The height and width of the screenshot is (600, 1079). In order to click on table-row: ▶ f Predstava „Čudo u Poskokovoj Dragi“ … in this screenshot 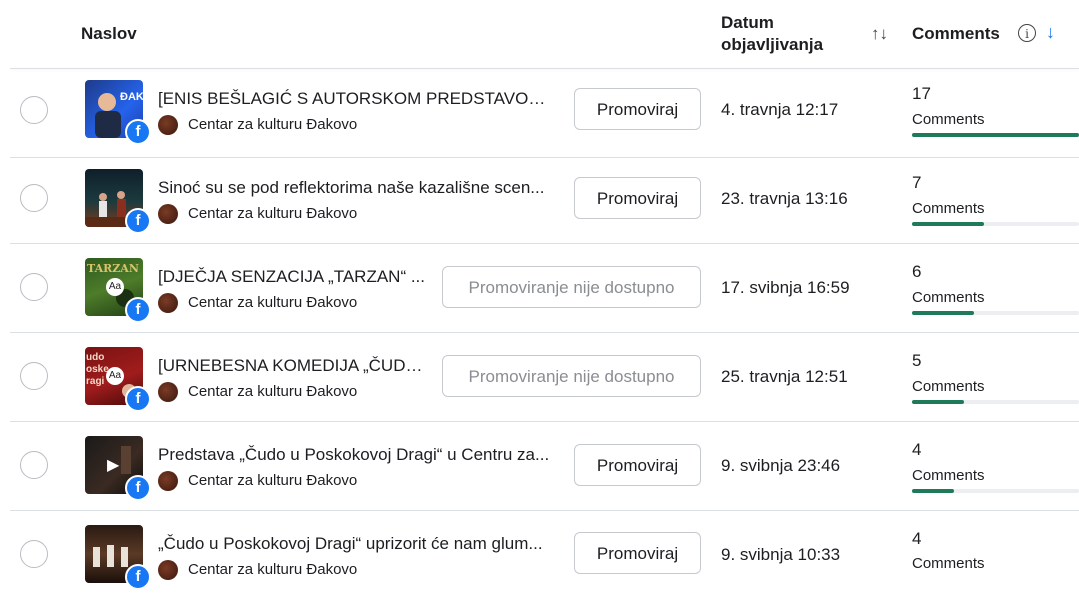, I will do `click(539, 466)`.